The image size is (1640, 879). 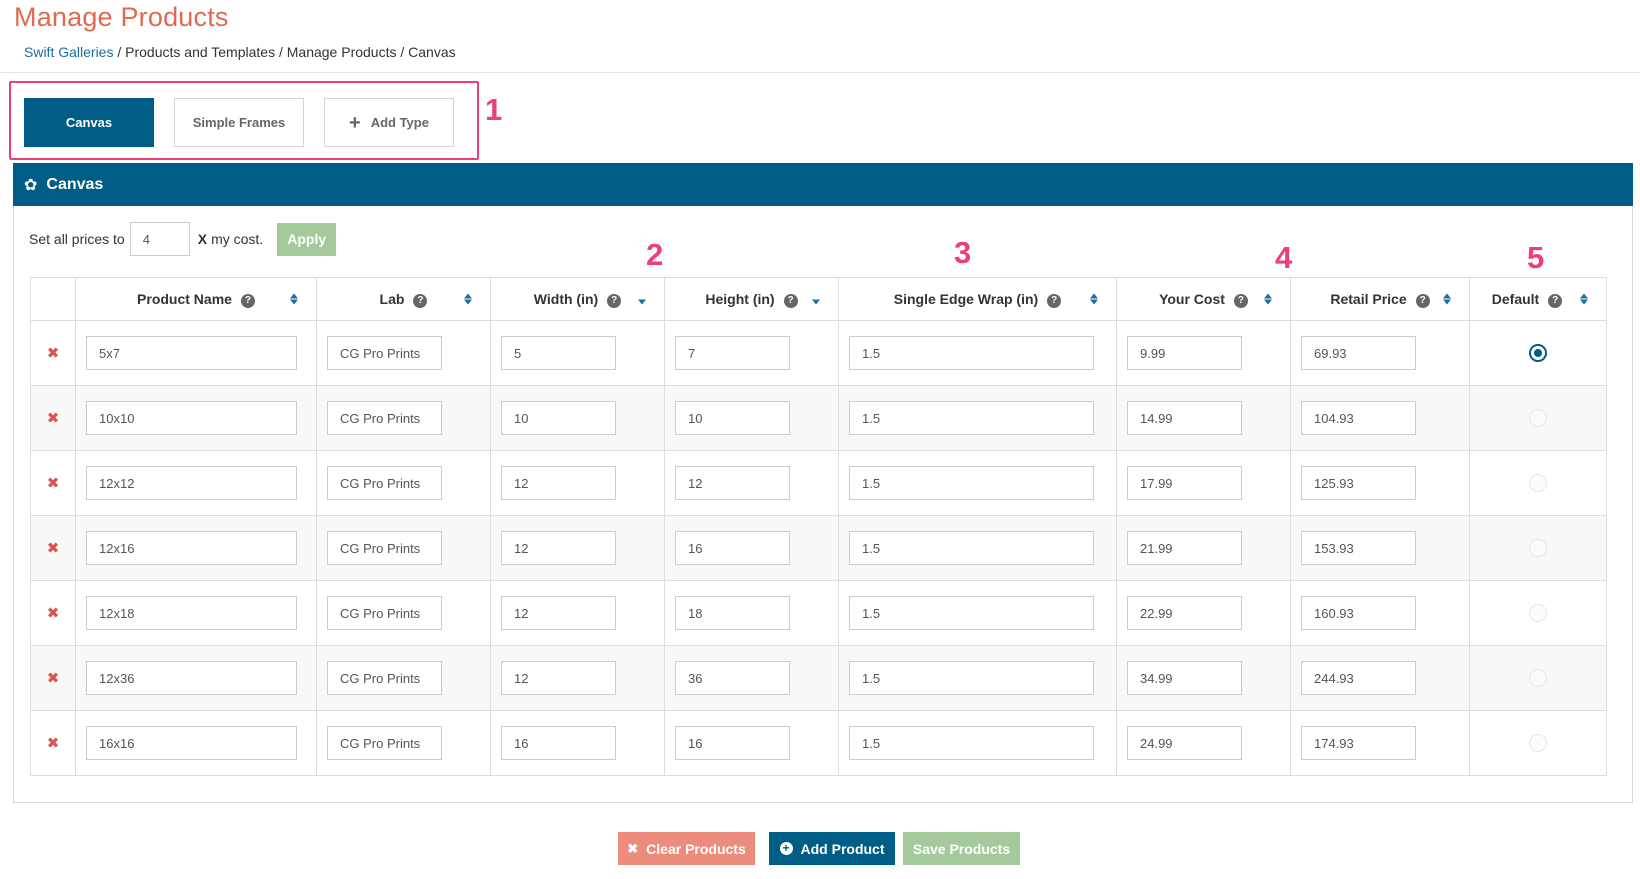 What do you see at coordinates (196, 299) in the screenshot?
I see `col-header-product-name: Product Name?` at bounding box center [196, 299].